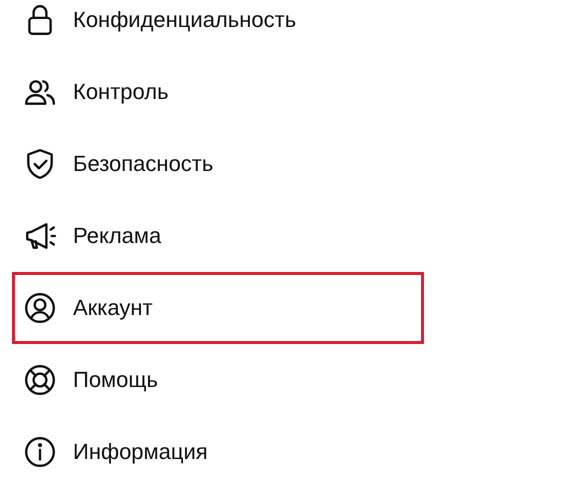 The width and height of the screenshot is (573, 481). Describe the element at coordinates (40, 308) in the screenshot. I see `user-circle-icon` at that location.